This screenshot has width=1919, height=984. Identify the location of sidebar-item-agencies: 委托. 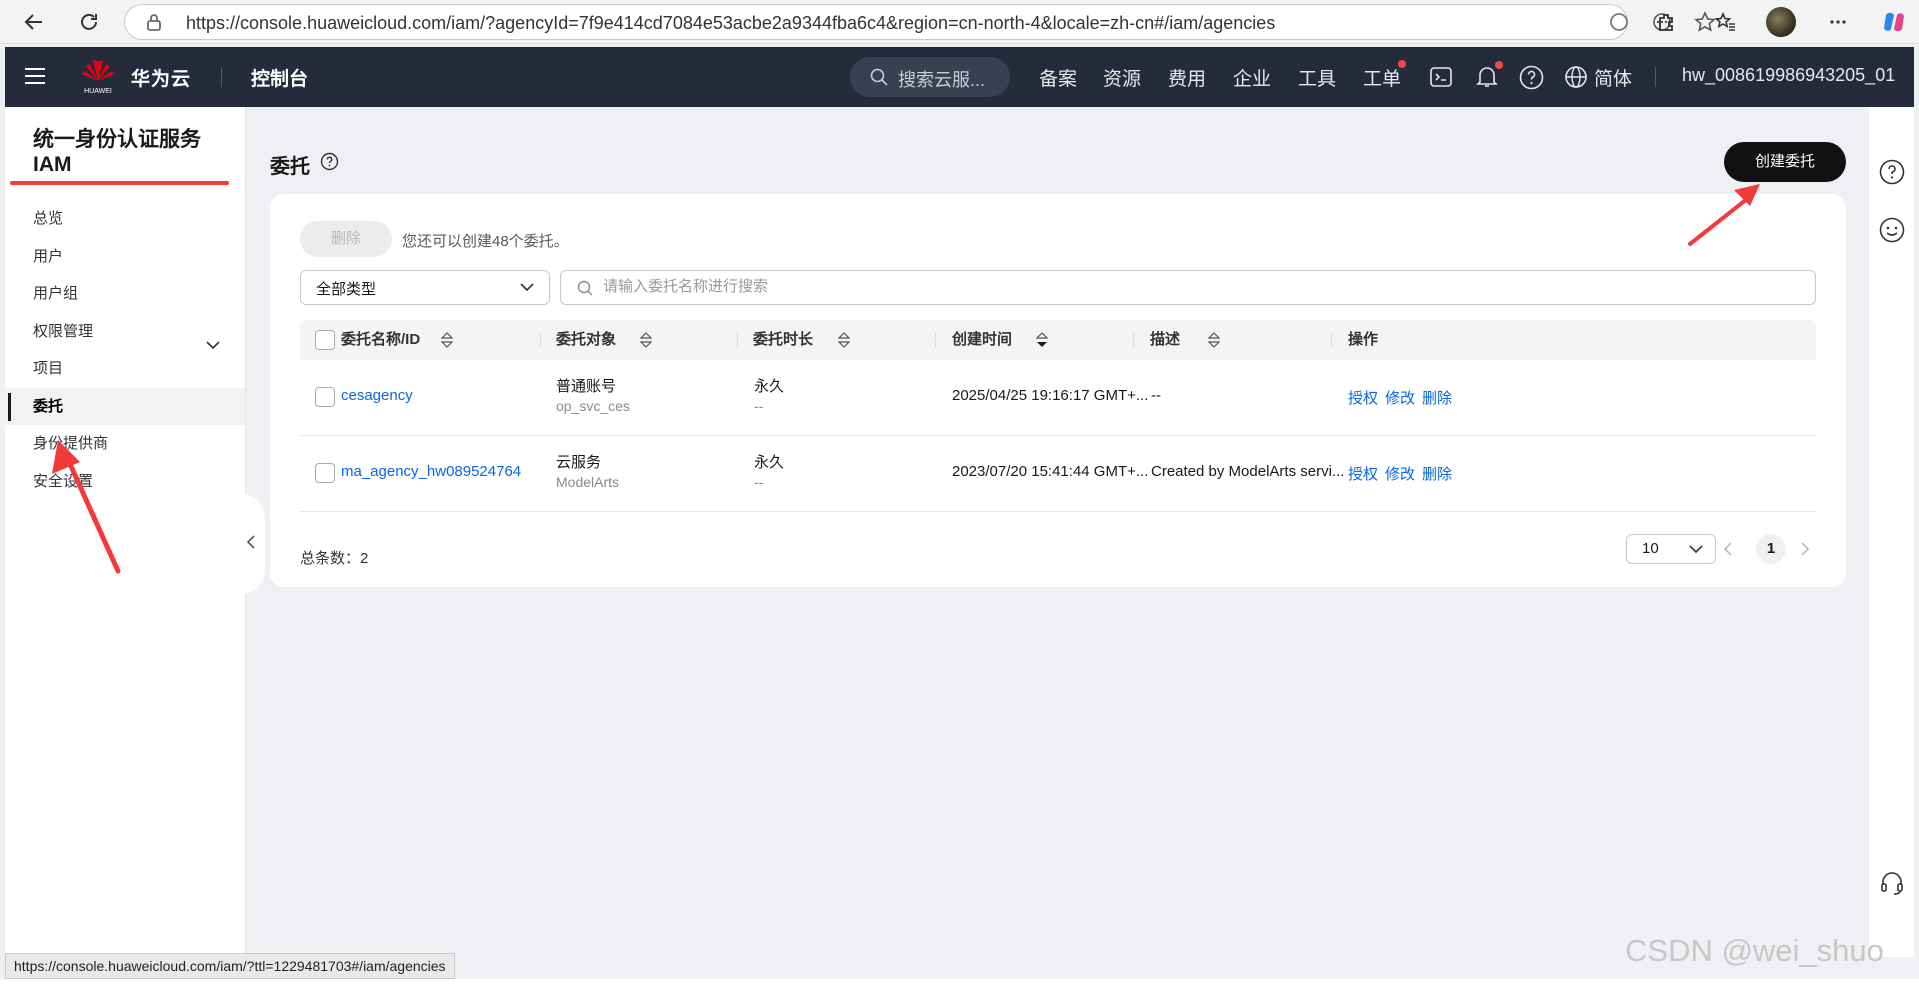
(125, 406).